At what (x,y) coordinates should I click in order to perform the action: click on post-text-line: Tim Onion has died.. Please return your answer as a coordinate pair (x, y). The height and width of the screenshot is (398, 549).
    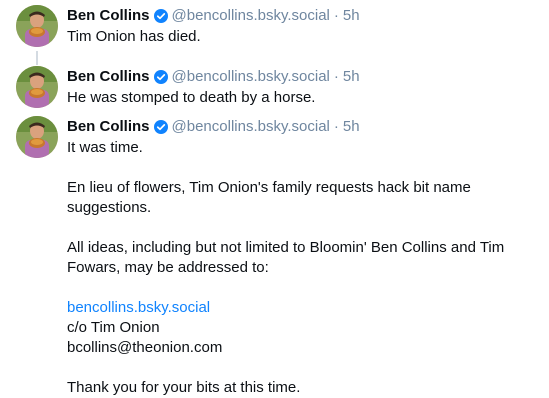
    Looking at the image, I should click on (134, 36).